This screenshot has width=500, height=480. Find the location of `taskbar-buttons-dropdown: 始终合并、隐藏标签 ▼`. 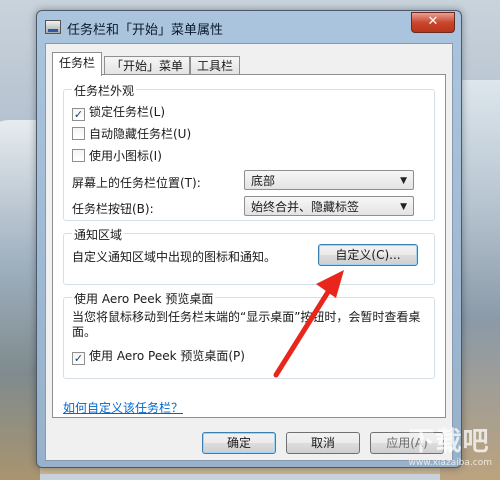

taskbar-buttons-dropdown: 始终合并、隐藏标签 ▼ is located at coordinates (329, 206).